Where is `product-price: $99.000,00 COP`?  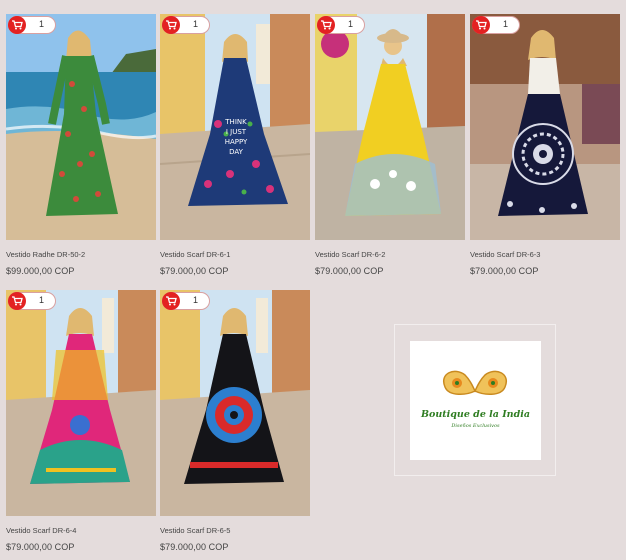 product-price: $99.000,00 COP is located at coordinates (40, 271).